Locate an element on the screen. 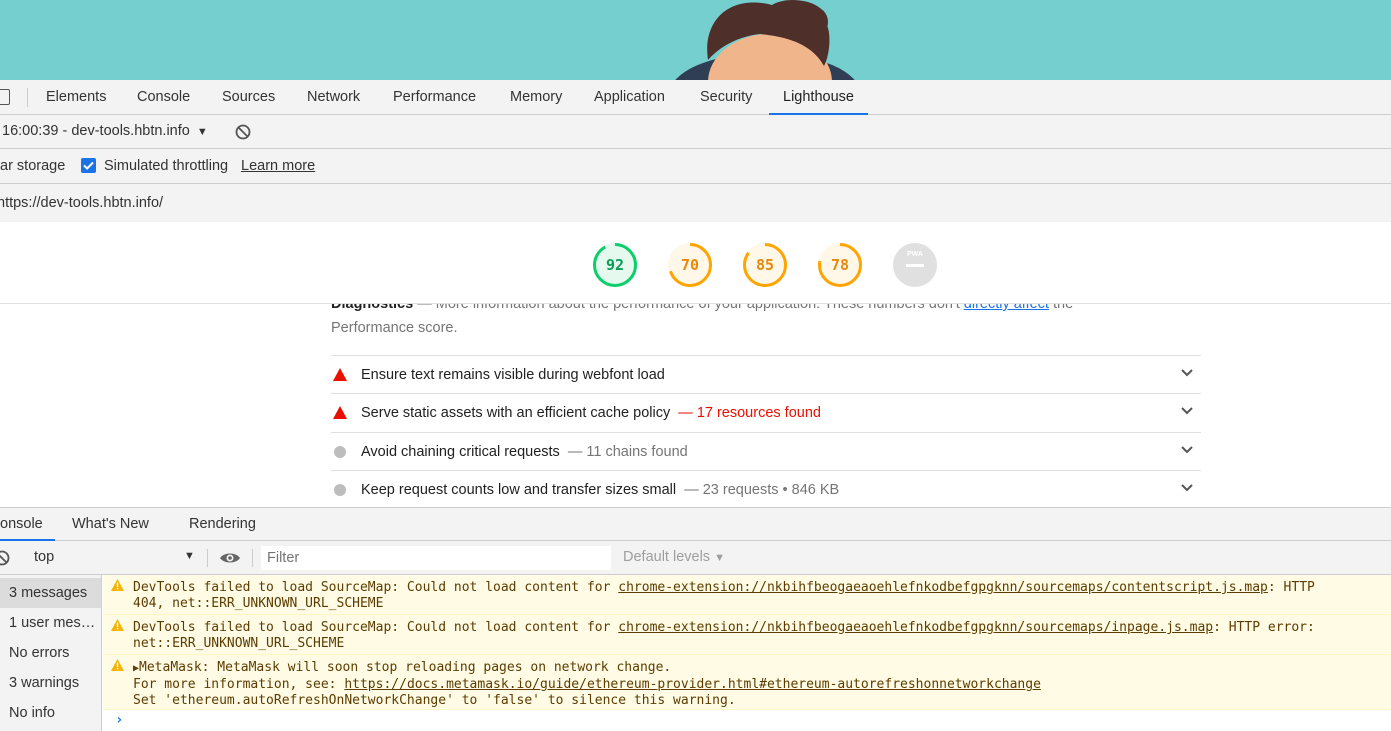 This screenshot has width=1391, height=731. context-label: top is located at coordinates (44, 557).